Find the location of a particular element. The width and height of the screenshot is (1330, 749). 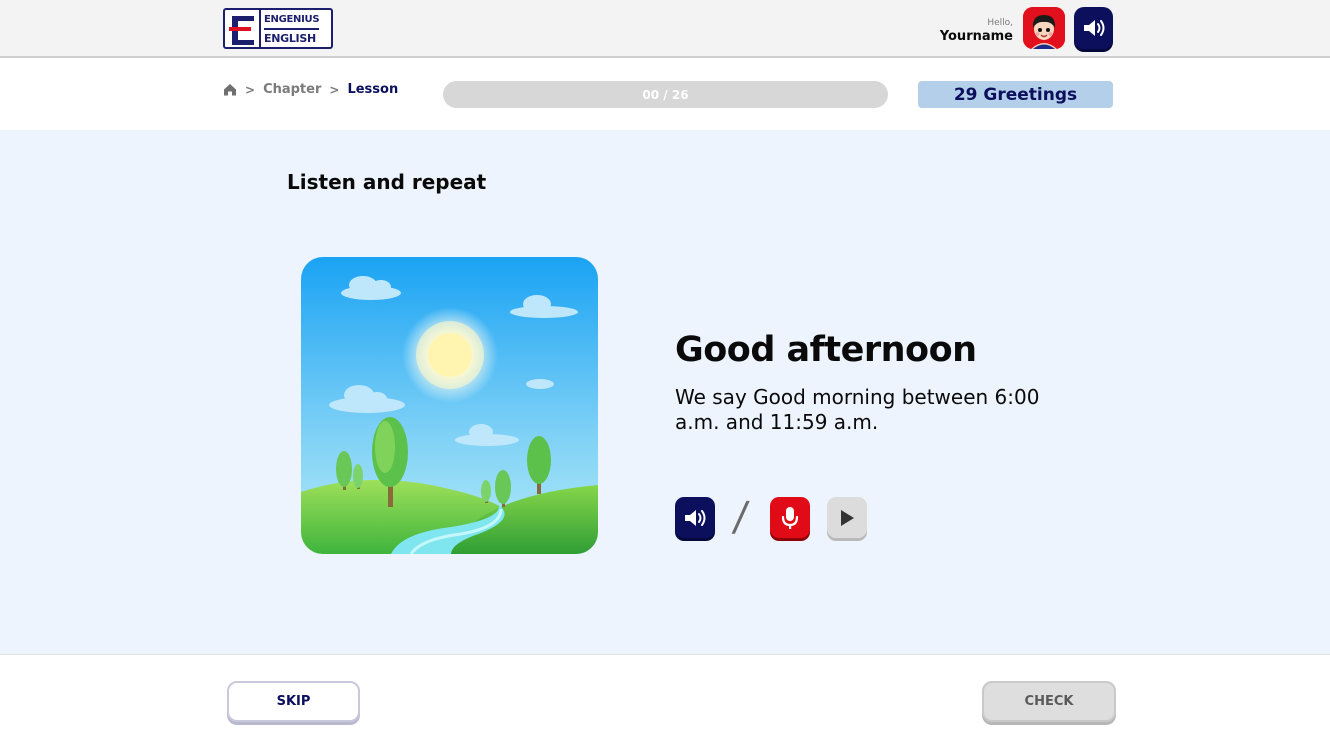

exercise-instruction: Listen and repeat is located at coordinates (387, 182).